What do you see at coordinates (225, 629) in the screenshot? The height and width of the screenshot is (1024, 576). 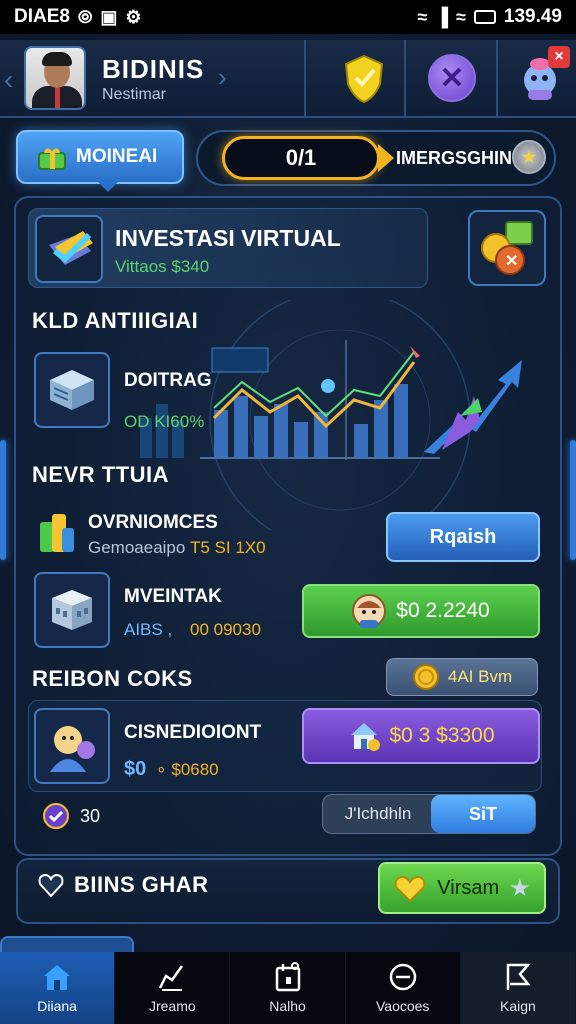 I see `item3-sub-b: 00 09030` at bounding box center [225, 629].